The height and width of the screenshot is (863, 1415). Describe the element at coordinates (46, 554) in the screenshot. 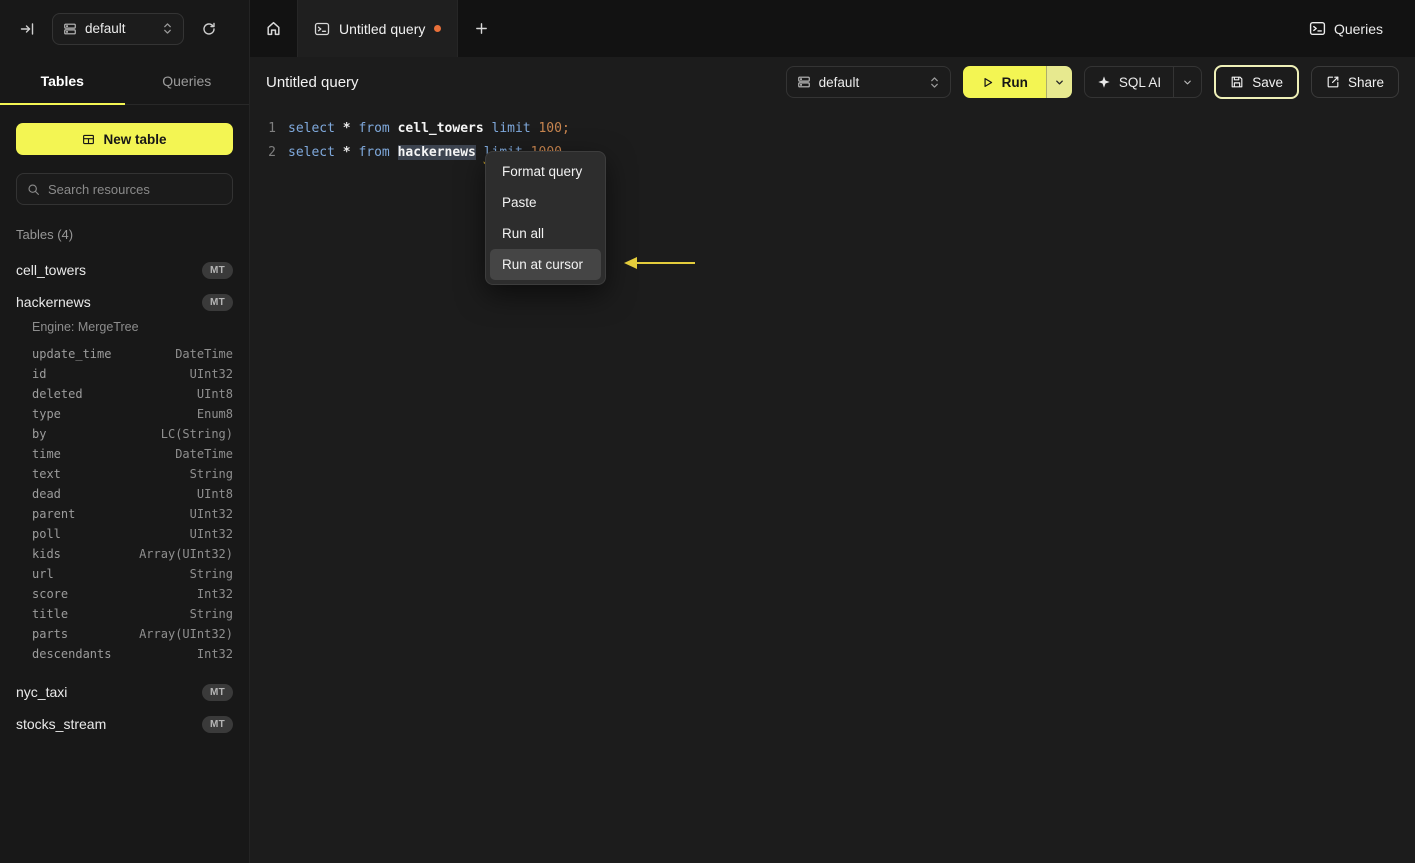

I see `column-name: kids` at that location.